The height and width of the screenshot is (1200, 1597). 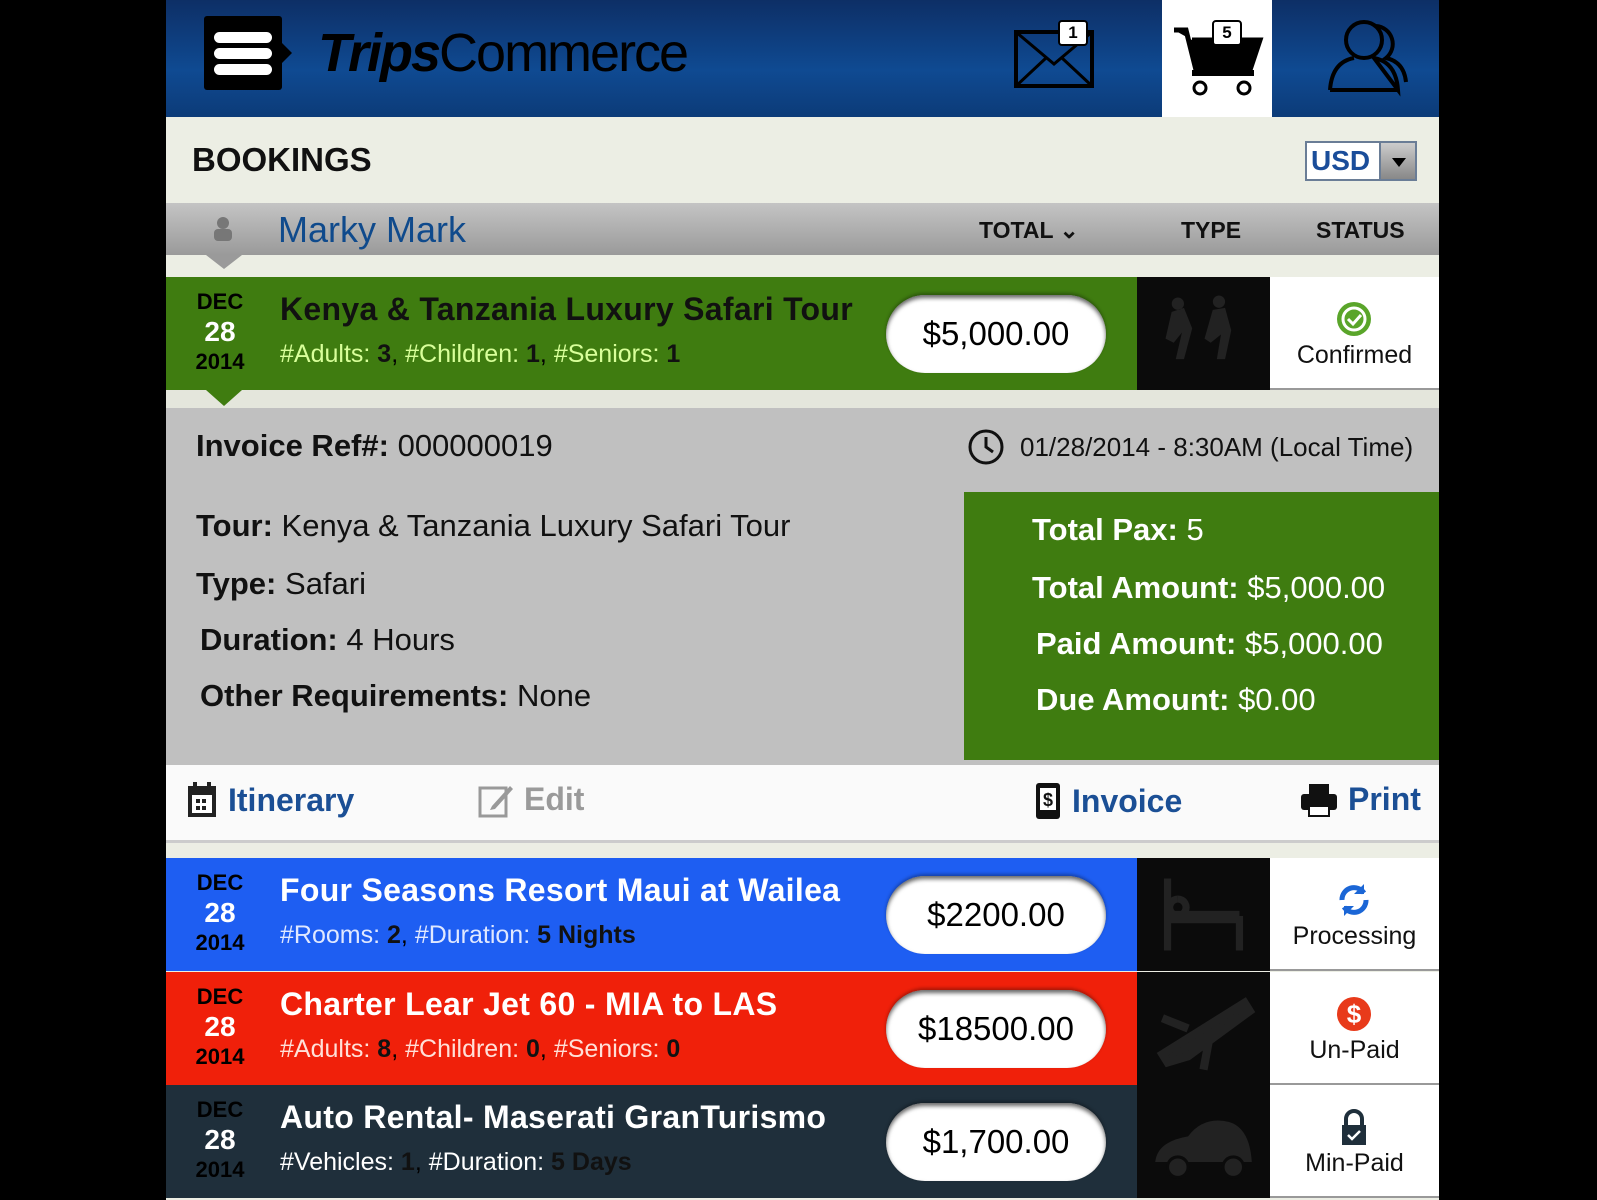 I want to click on bookings-bar: BOOKINGS USD, so click(x=802, y=160).